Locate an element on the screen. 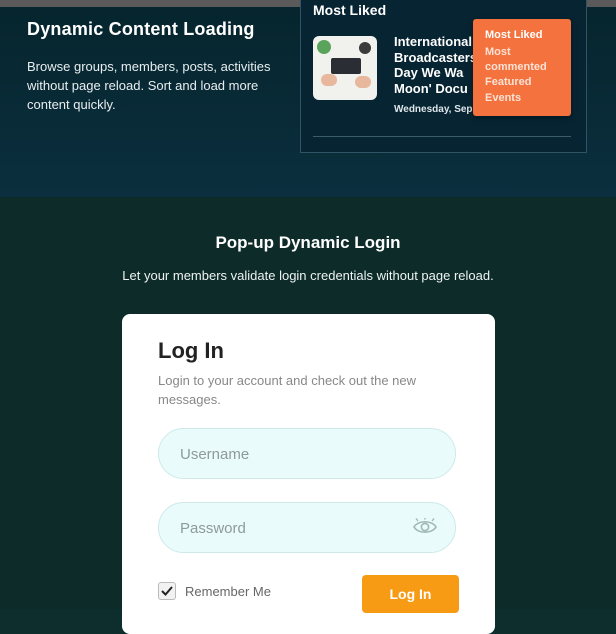  most-liked-heading: Most Liked is located at coordinates (350, 10).